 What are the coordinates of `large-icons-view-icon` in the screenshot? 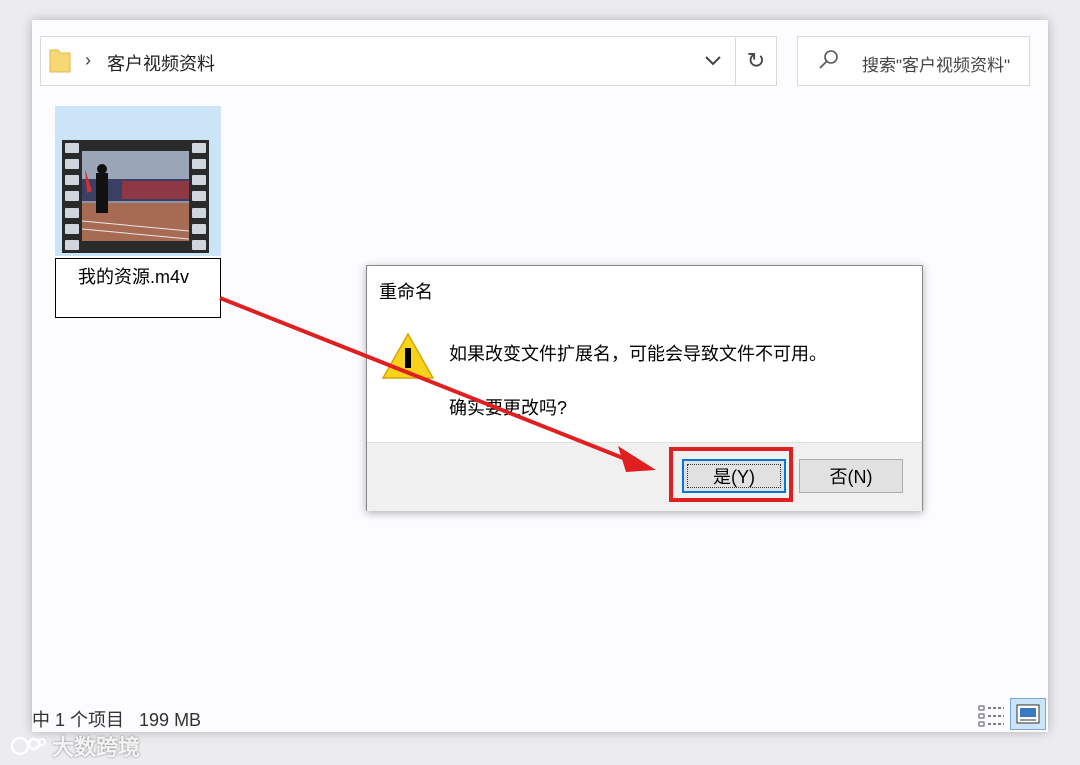 It's located at (1028, 714).